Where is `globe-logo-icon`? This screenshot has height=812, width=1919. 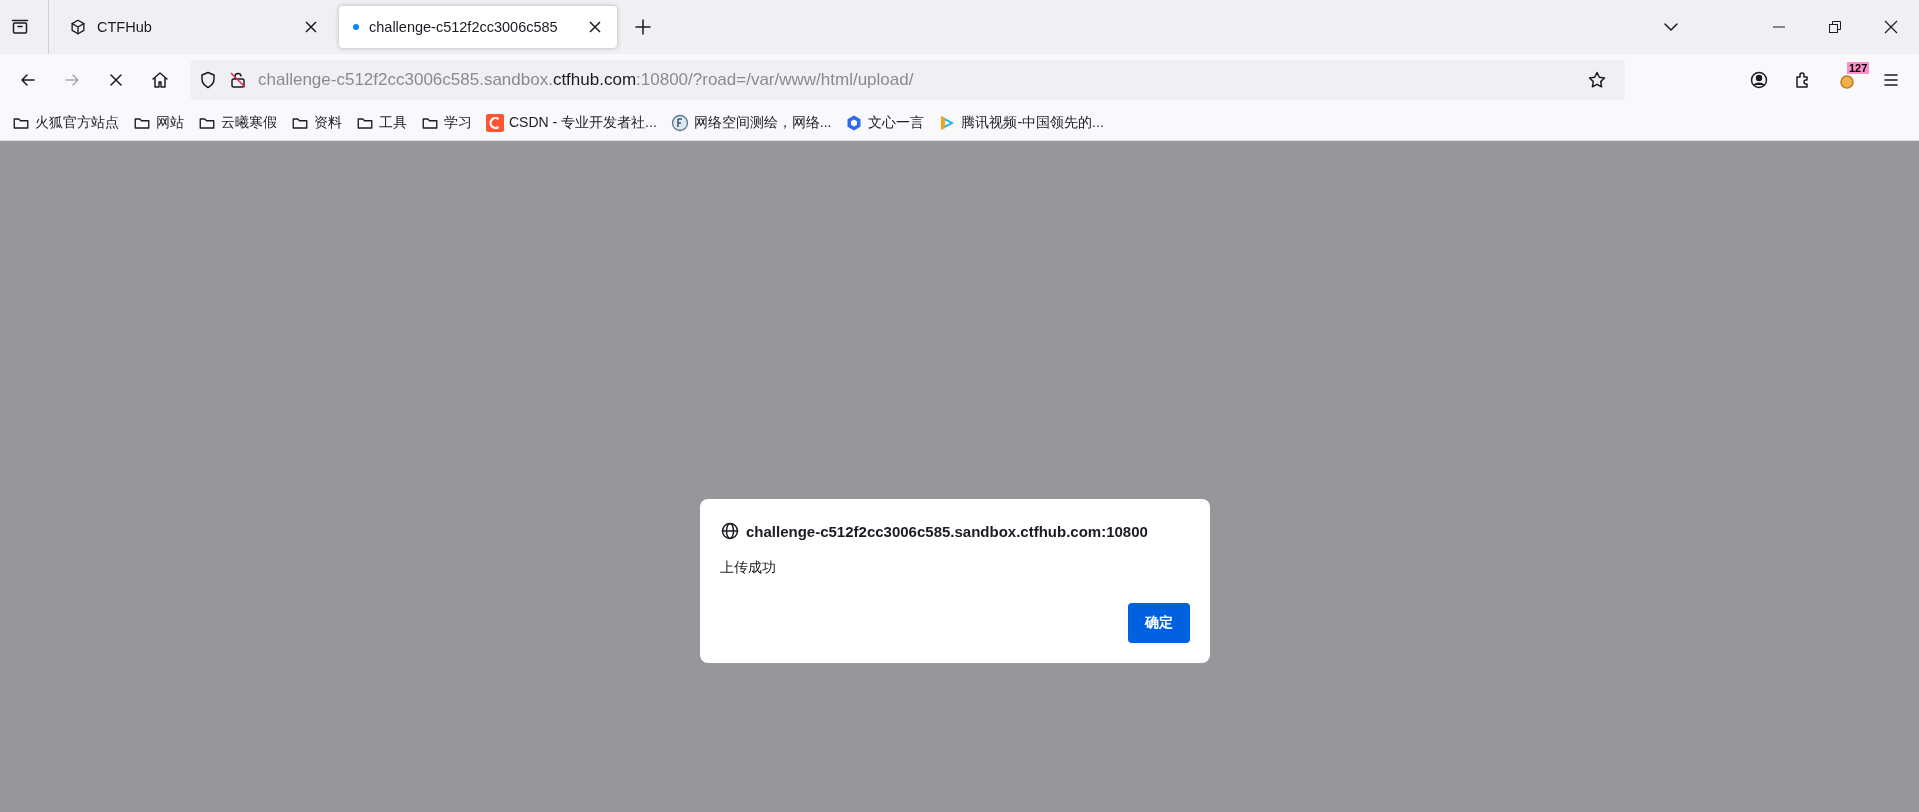
globe-logo-icon is located at coordinates (679, 122).